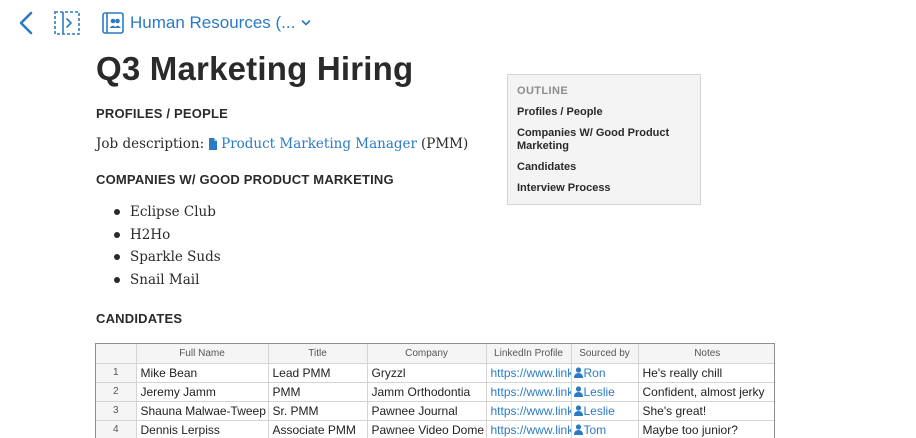 This screenshot has height=438, width=916. Describe the element at coordinates (543, 91) in the screenshot. I see `outline-heading: OUTLINE` at that location.